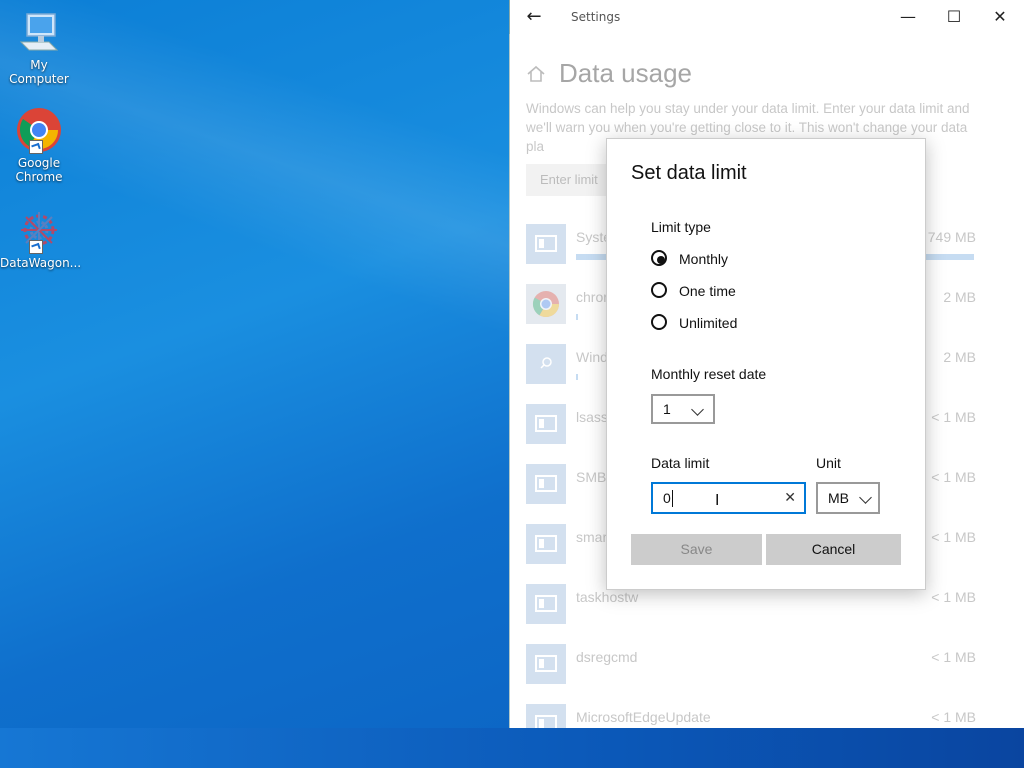 The width and height of the screenshot is (1024, 768). I want to click on desktop-icon-google-chrome: Google Chrome, so click(39, 145).